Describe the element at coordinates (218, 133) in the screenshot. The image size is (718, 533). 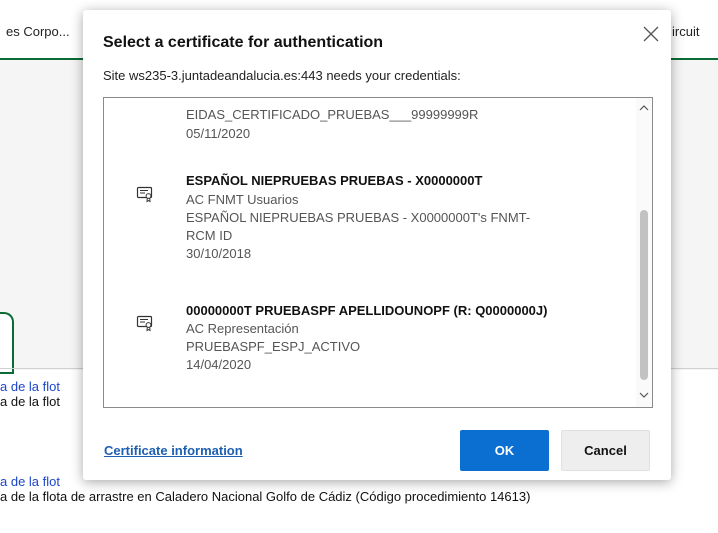
I see `certificate-date: 05/11/2020` at that location.